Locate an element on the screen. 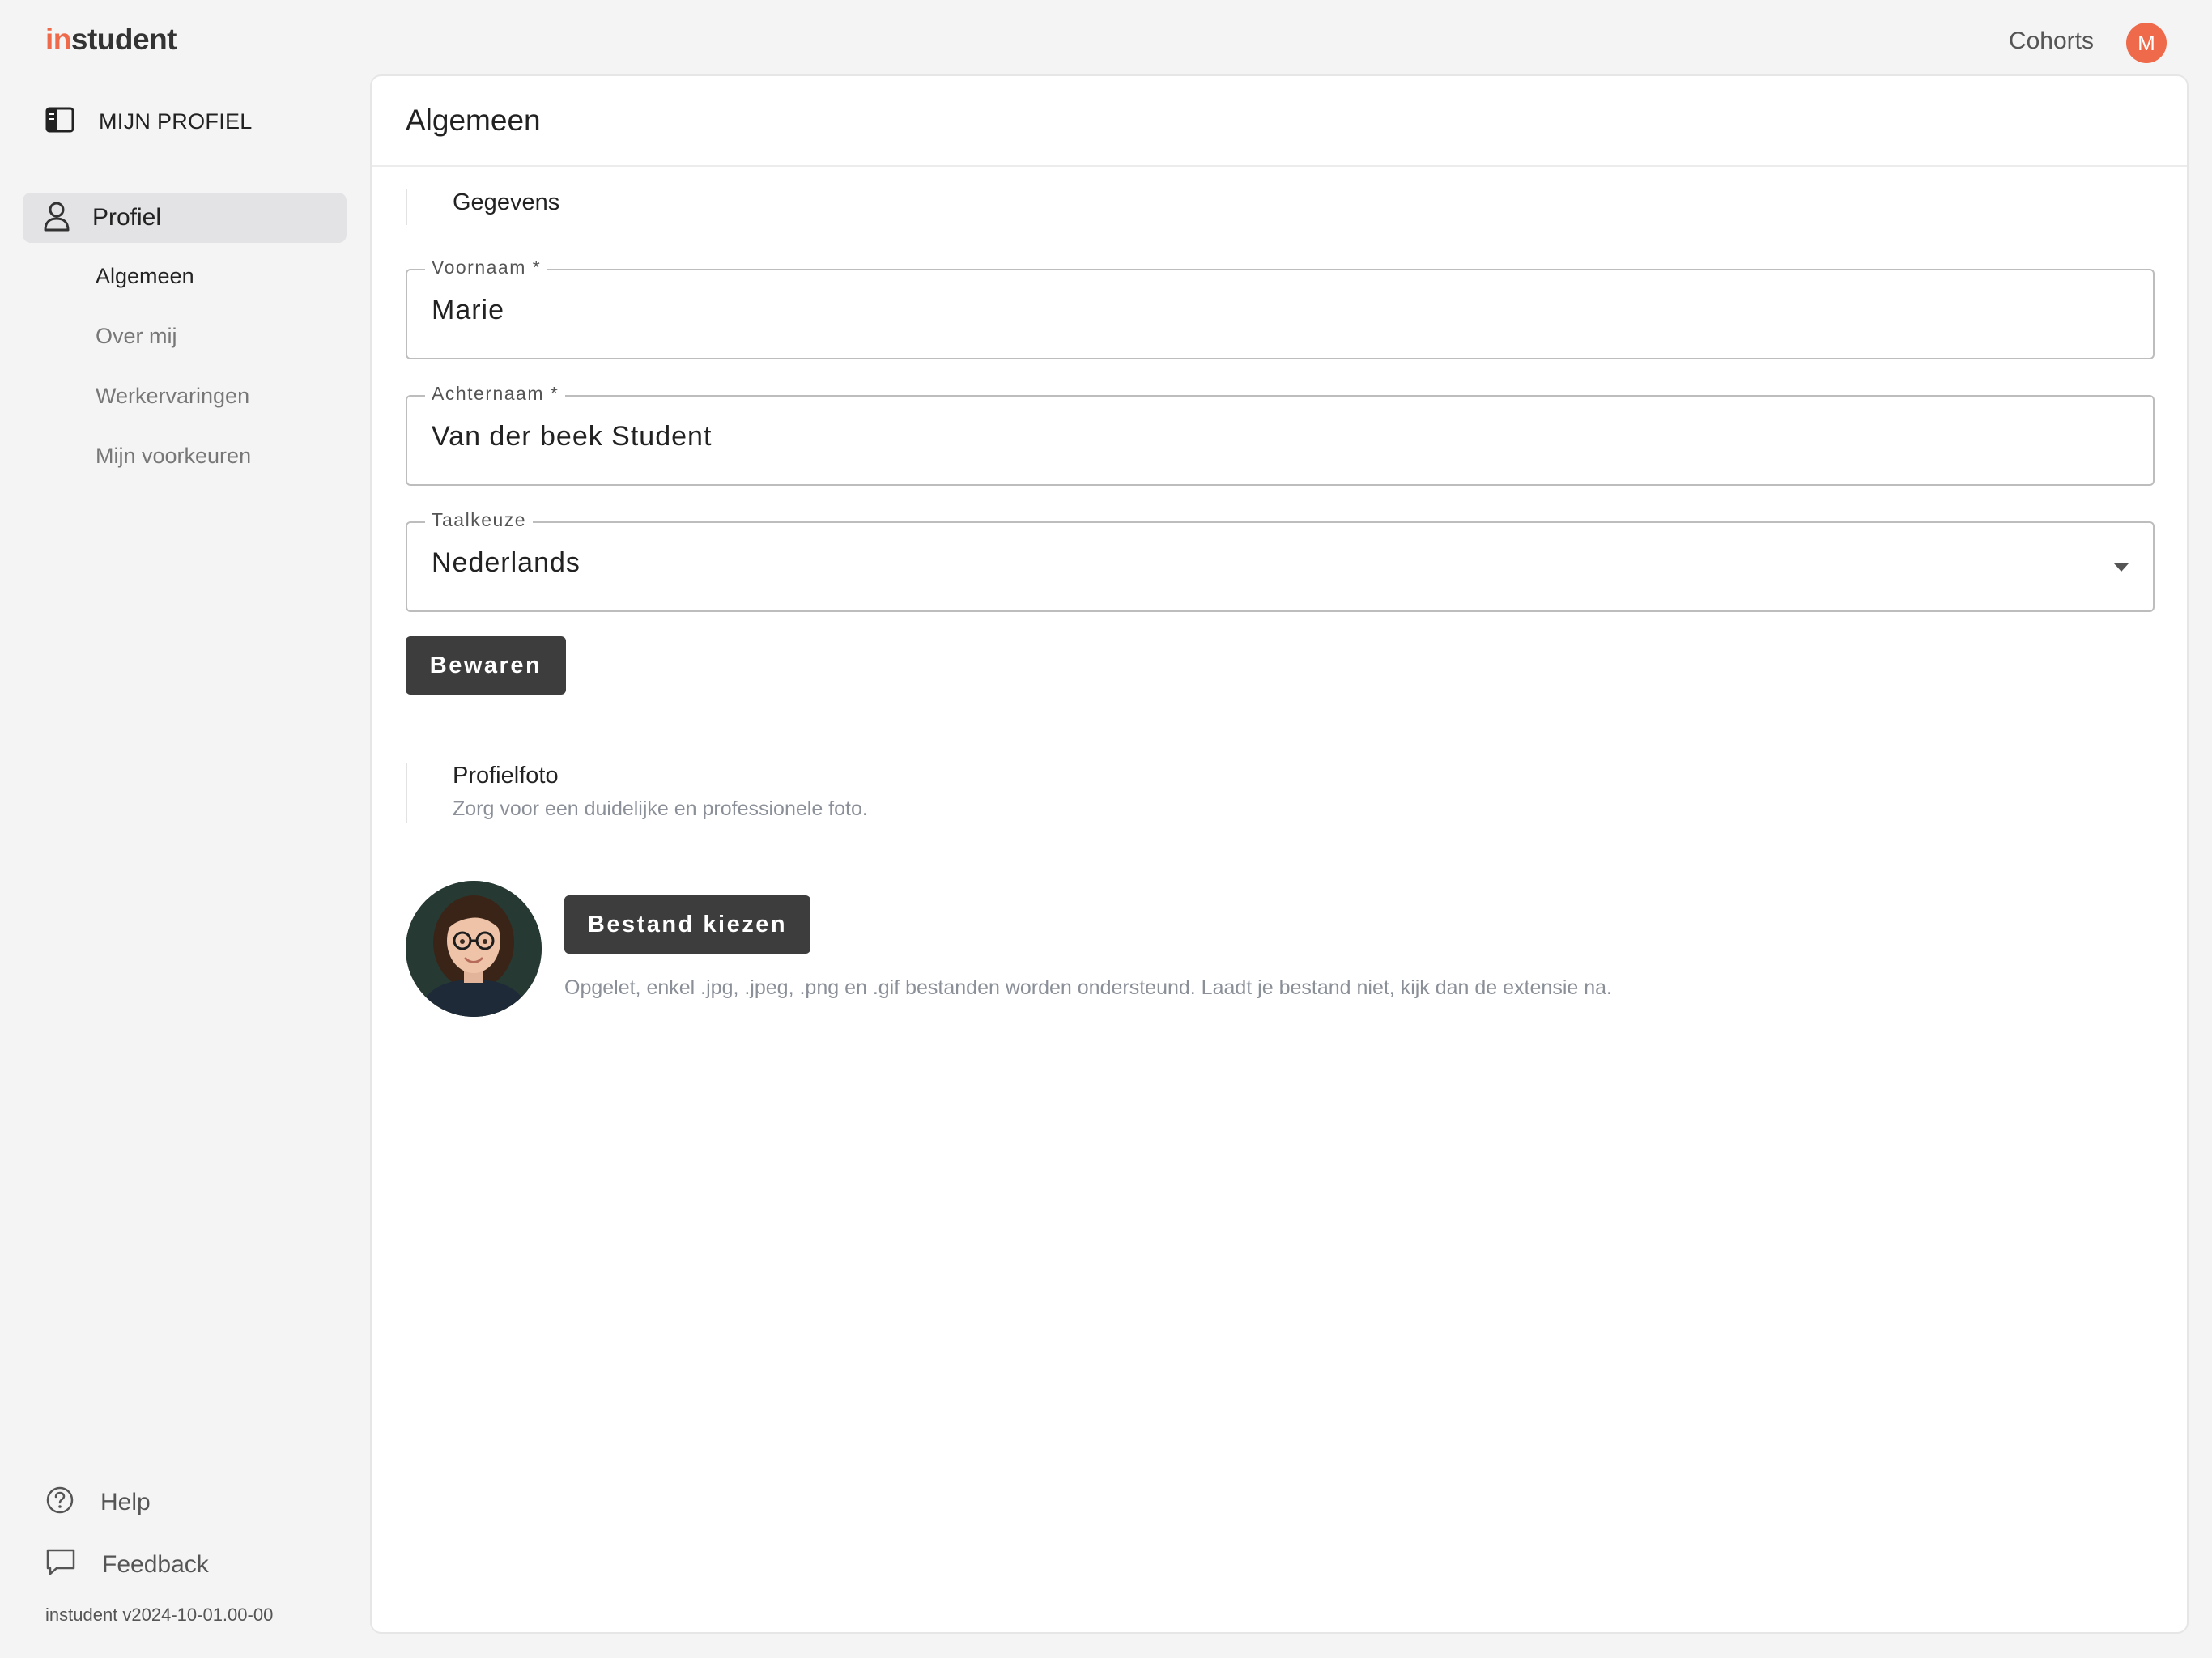 The height and width of the screenshot is (1658, 2212). sidebar-item-profiel: Profiel is located at coordinates (185, 218).